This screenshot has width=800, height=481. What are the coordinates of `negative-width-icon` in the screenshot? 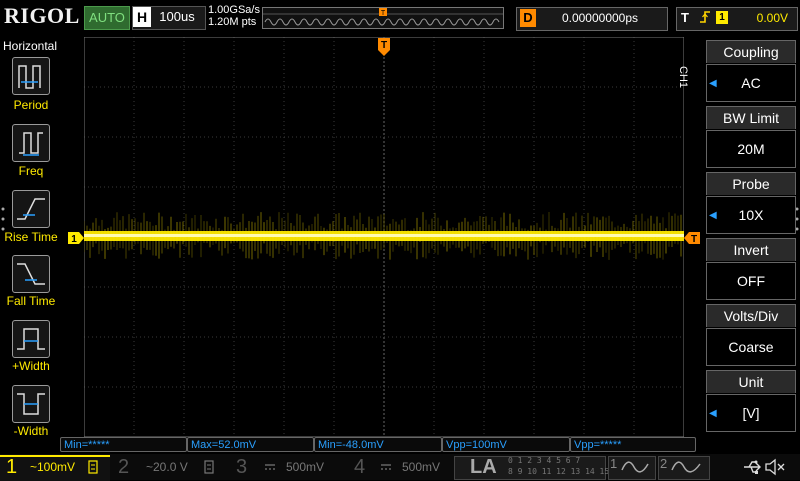 It's located at (31, 404).